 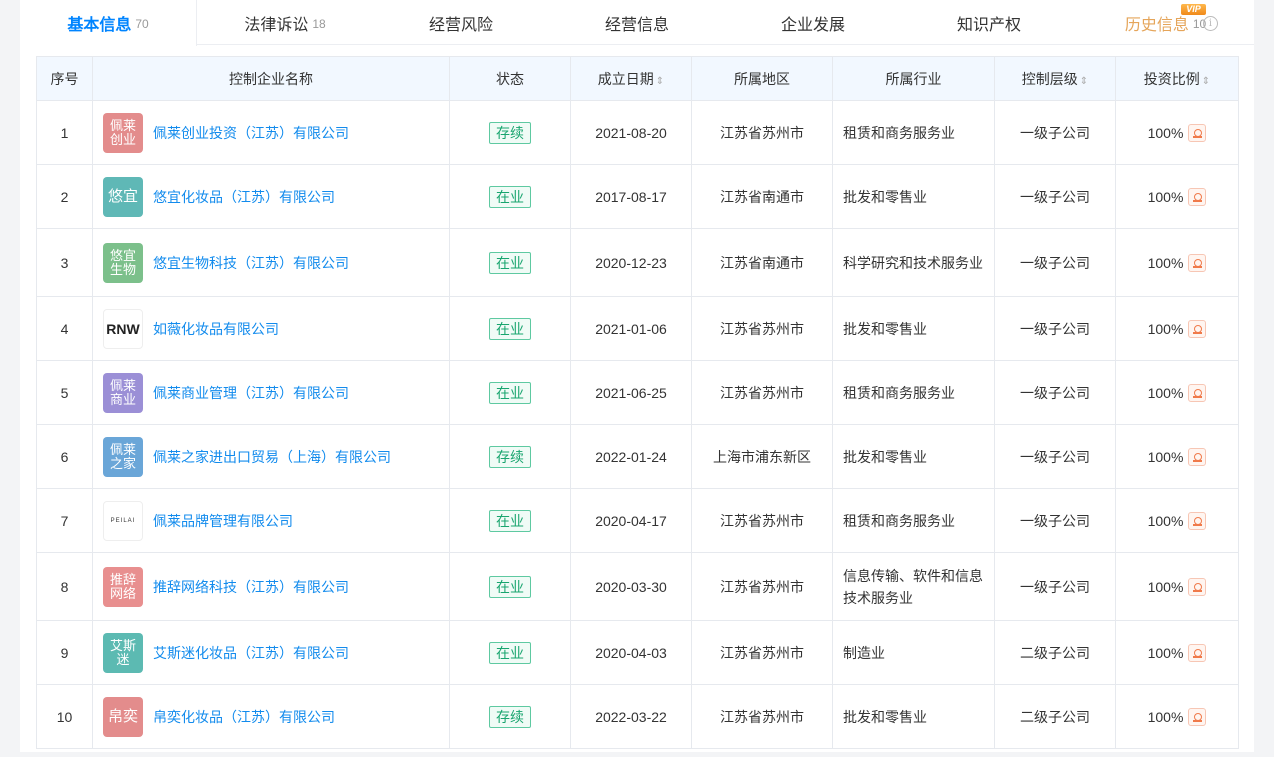 What do you see at coordinates (216, 329) in the screenshot?
I see `company-name-link: 如薇化妆品有限公司` at bounding box center [216, 329].